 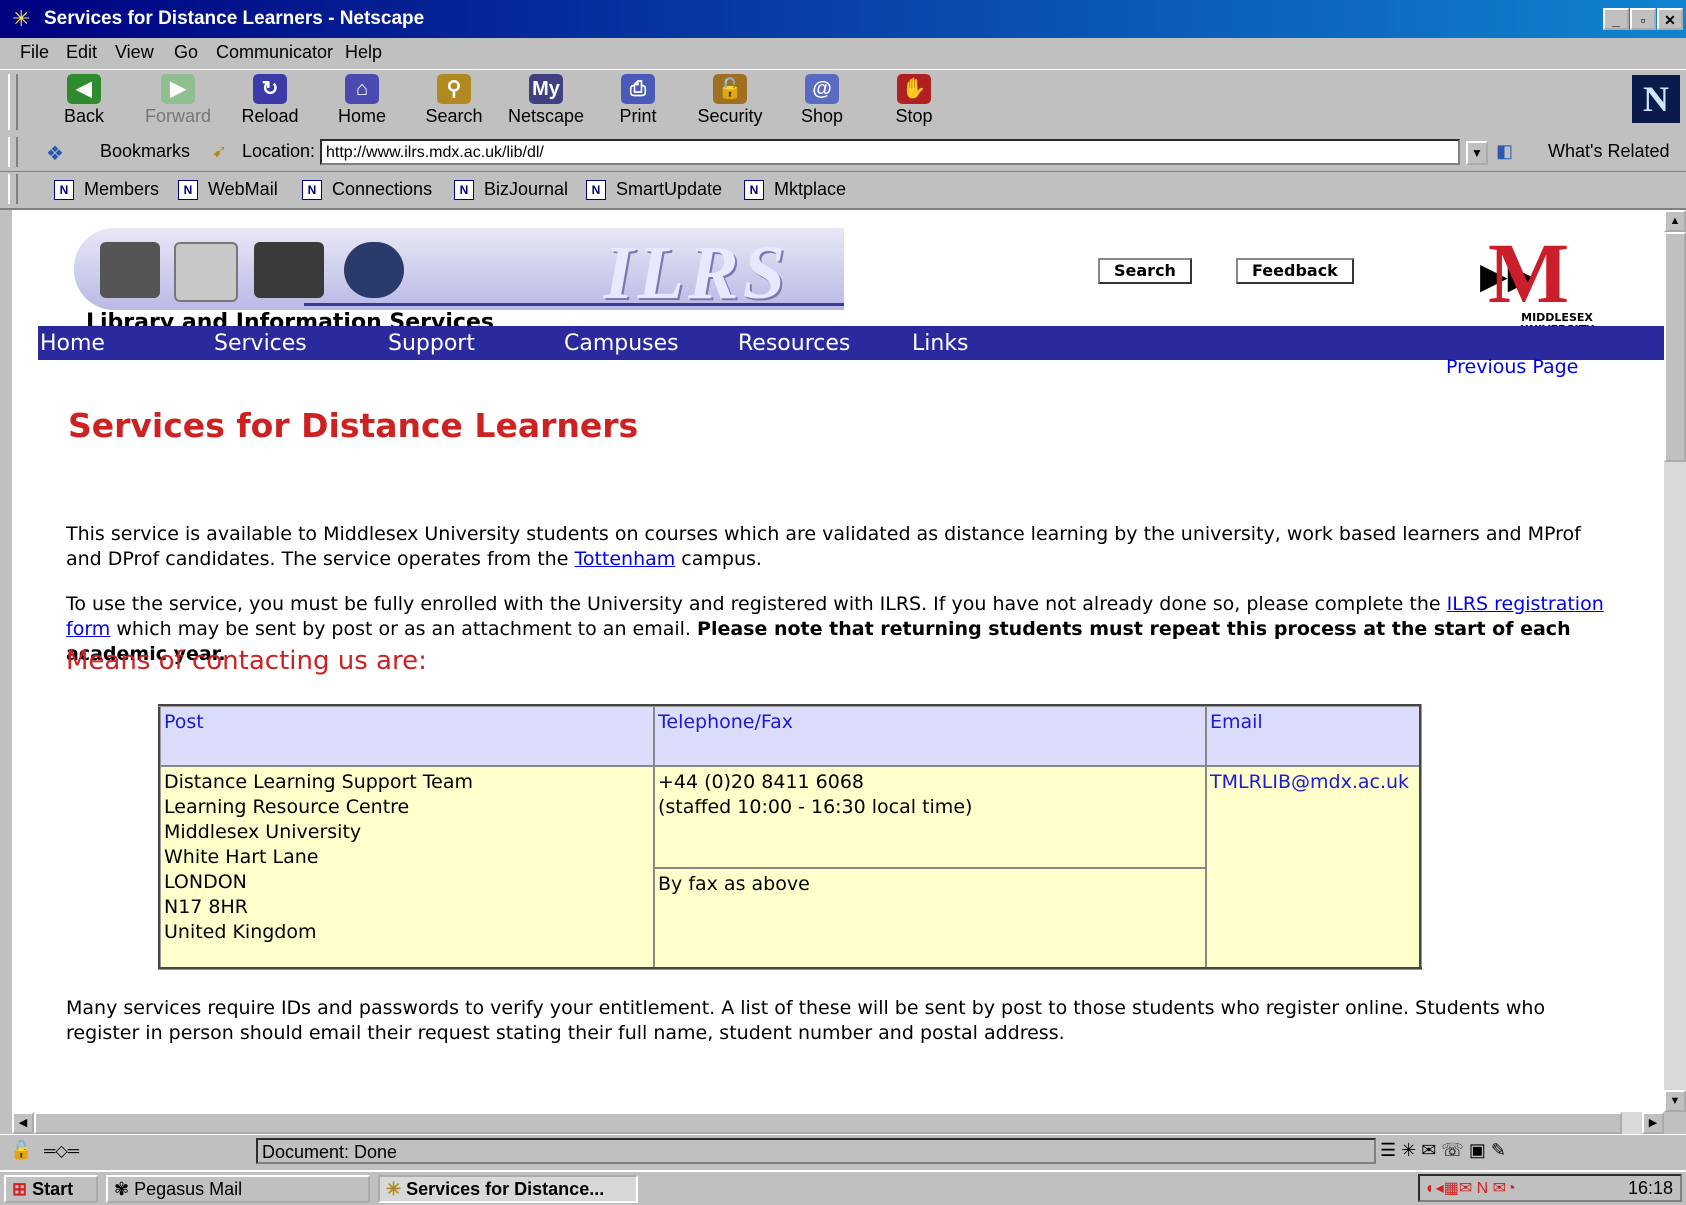 I want to click on reload-button: ↻ Reload, so click(x=270, y=100).